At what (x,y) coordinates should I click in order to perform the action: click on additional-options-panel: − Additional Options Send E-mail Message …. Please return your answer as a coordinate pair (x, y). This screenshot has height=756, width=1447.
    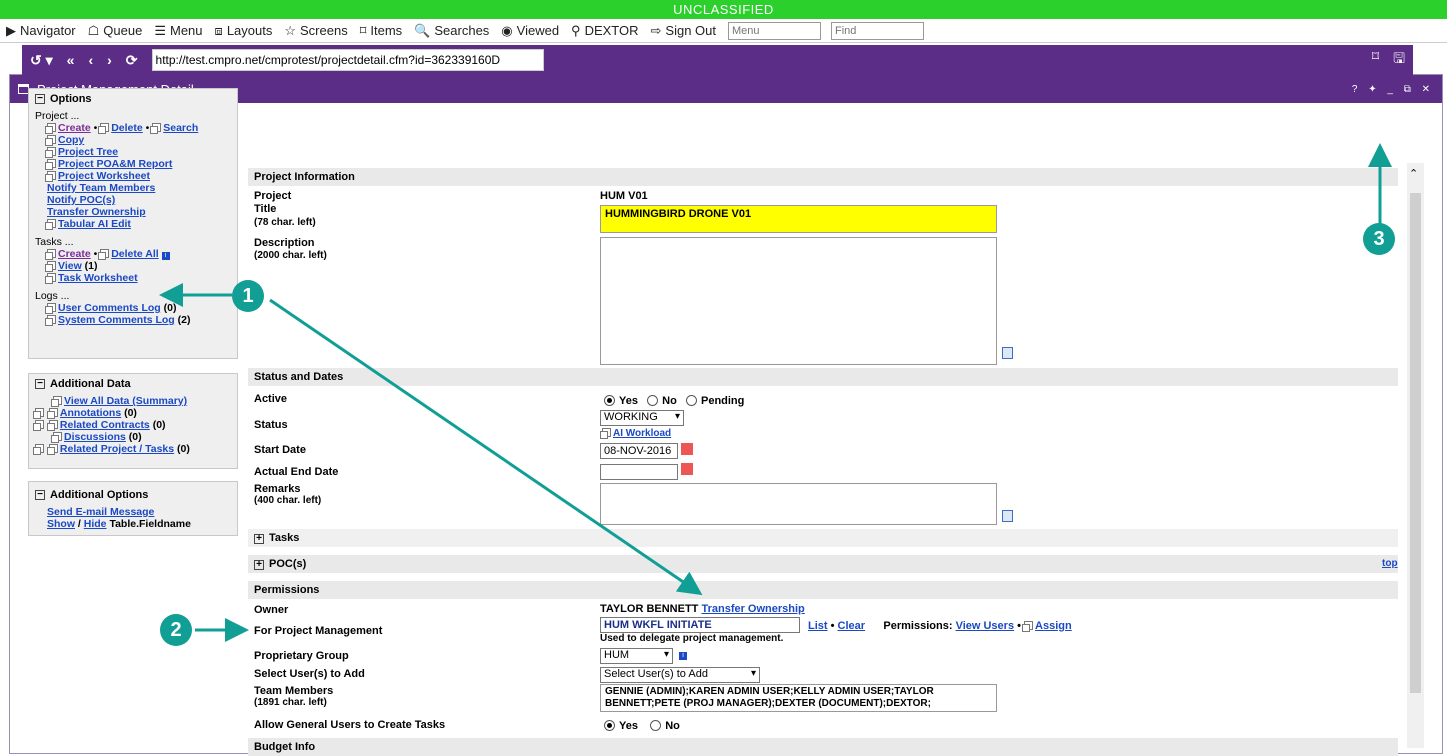
    Looking at the image, I should click on (133, 508).